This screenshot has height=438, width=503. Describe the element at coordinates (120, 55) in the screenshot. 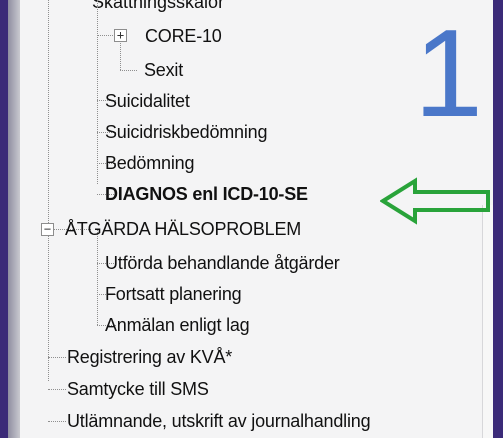

I see `tree-core-connector` at that location.